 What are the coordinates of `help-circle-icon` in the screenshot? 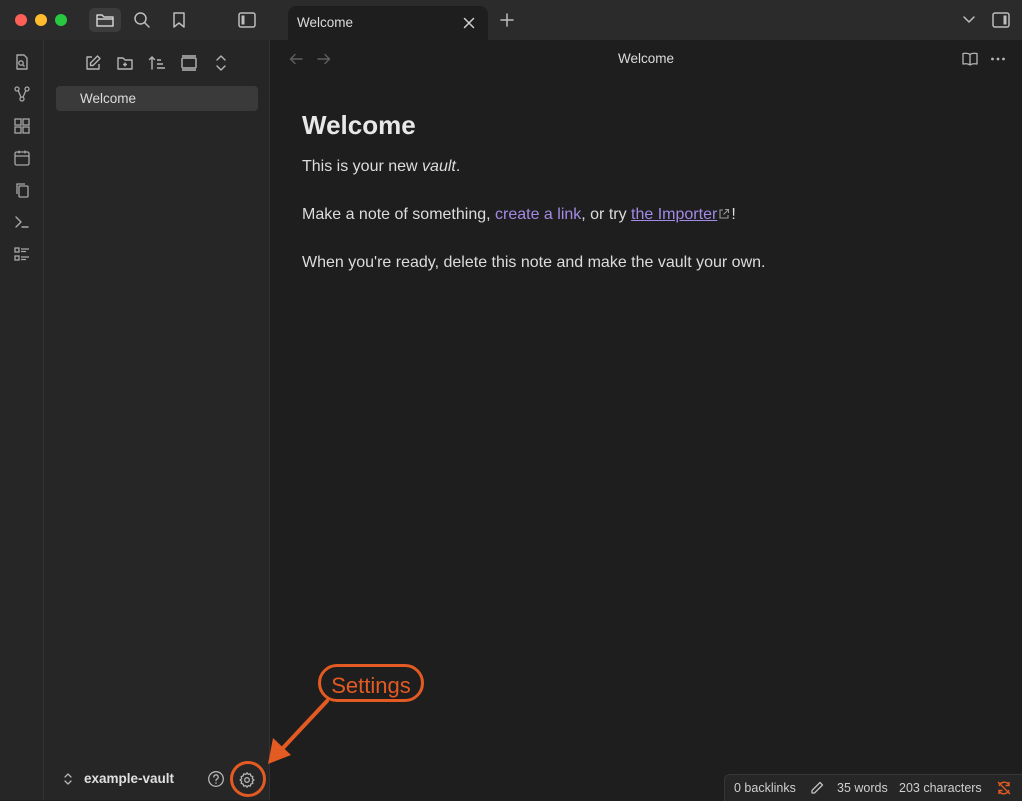 It's located at (216, 779).